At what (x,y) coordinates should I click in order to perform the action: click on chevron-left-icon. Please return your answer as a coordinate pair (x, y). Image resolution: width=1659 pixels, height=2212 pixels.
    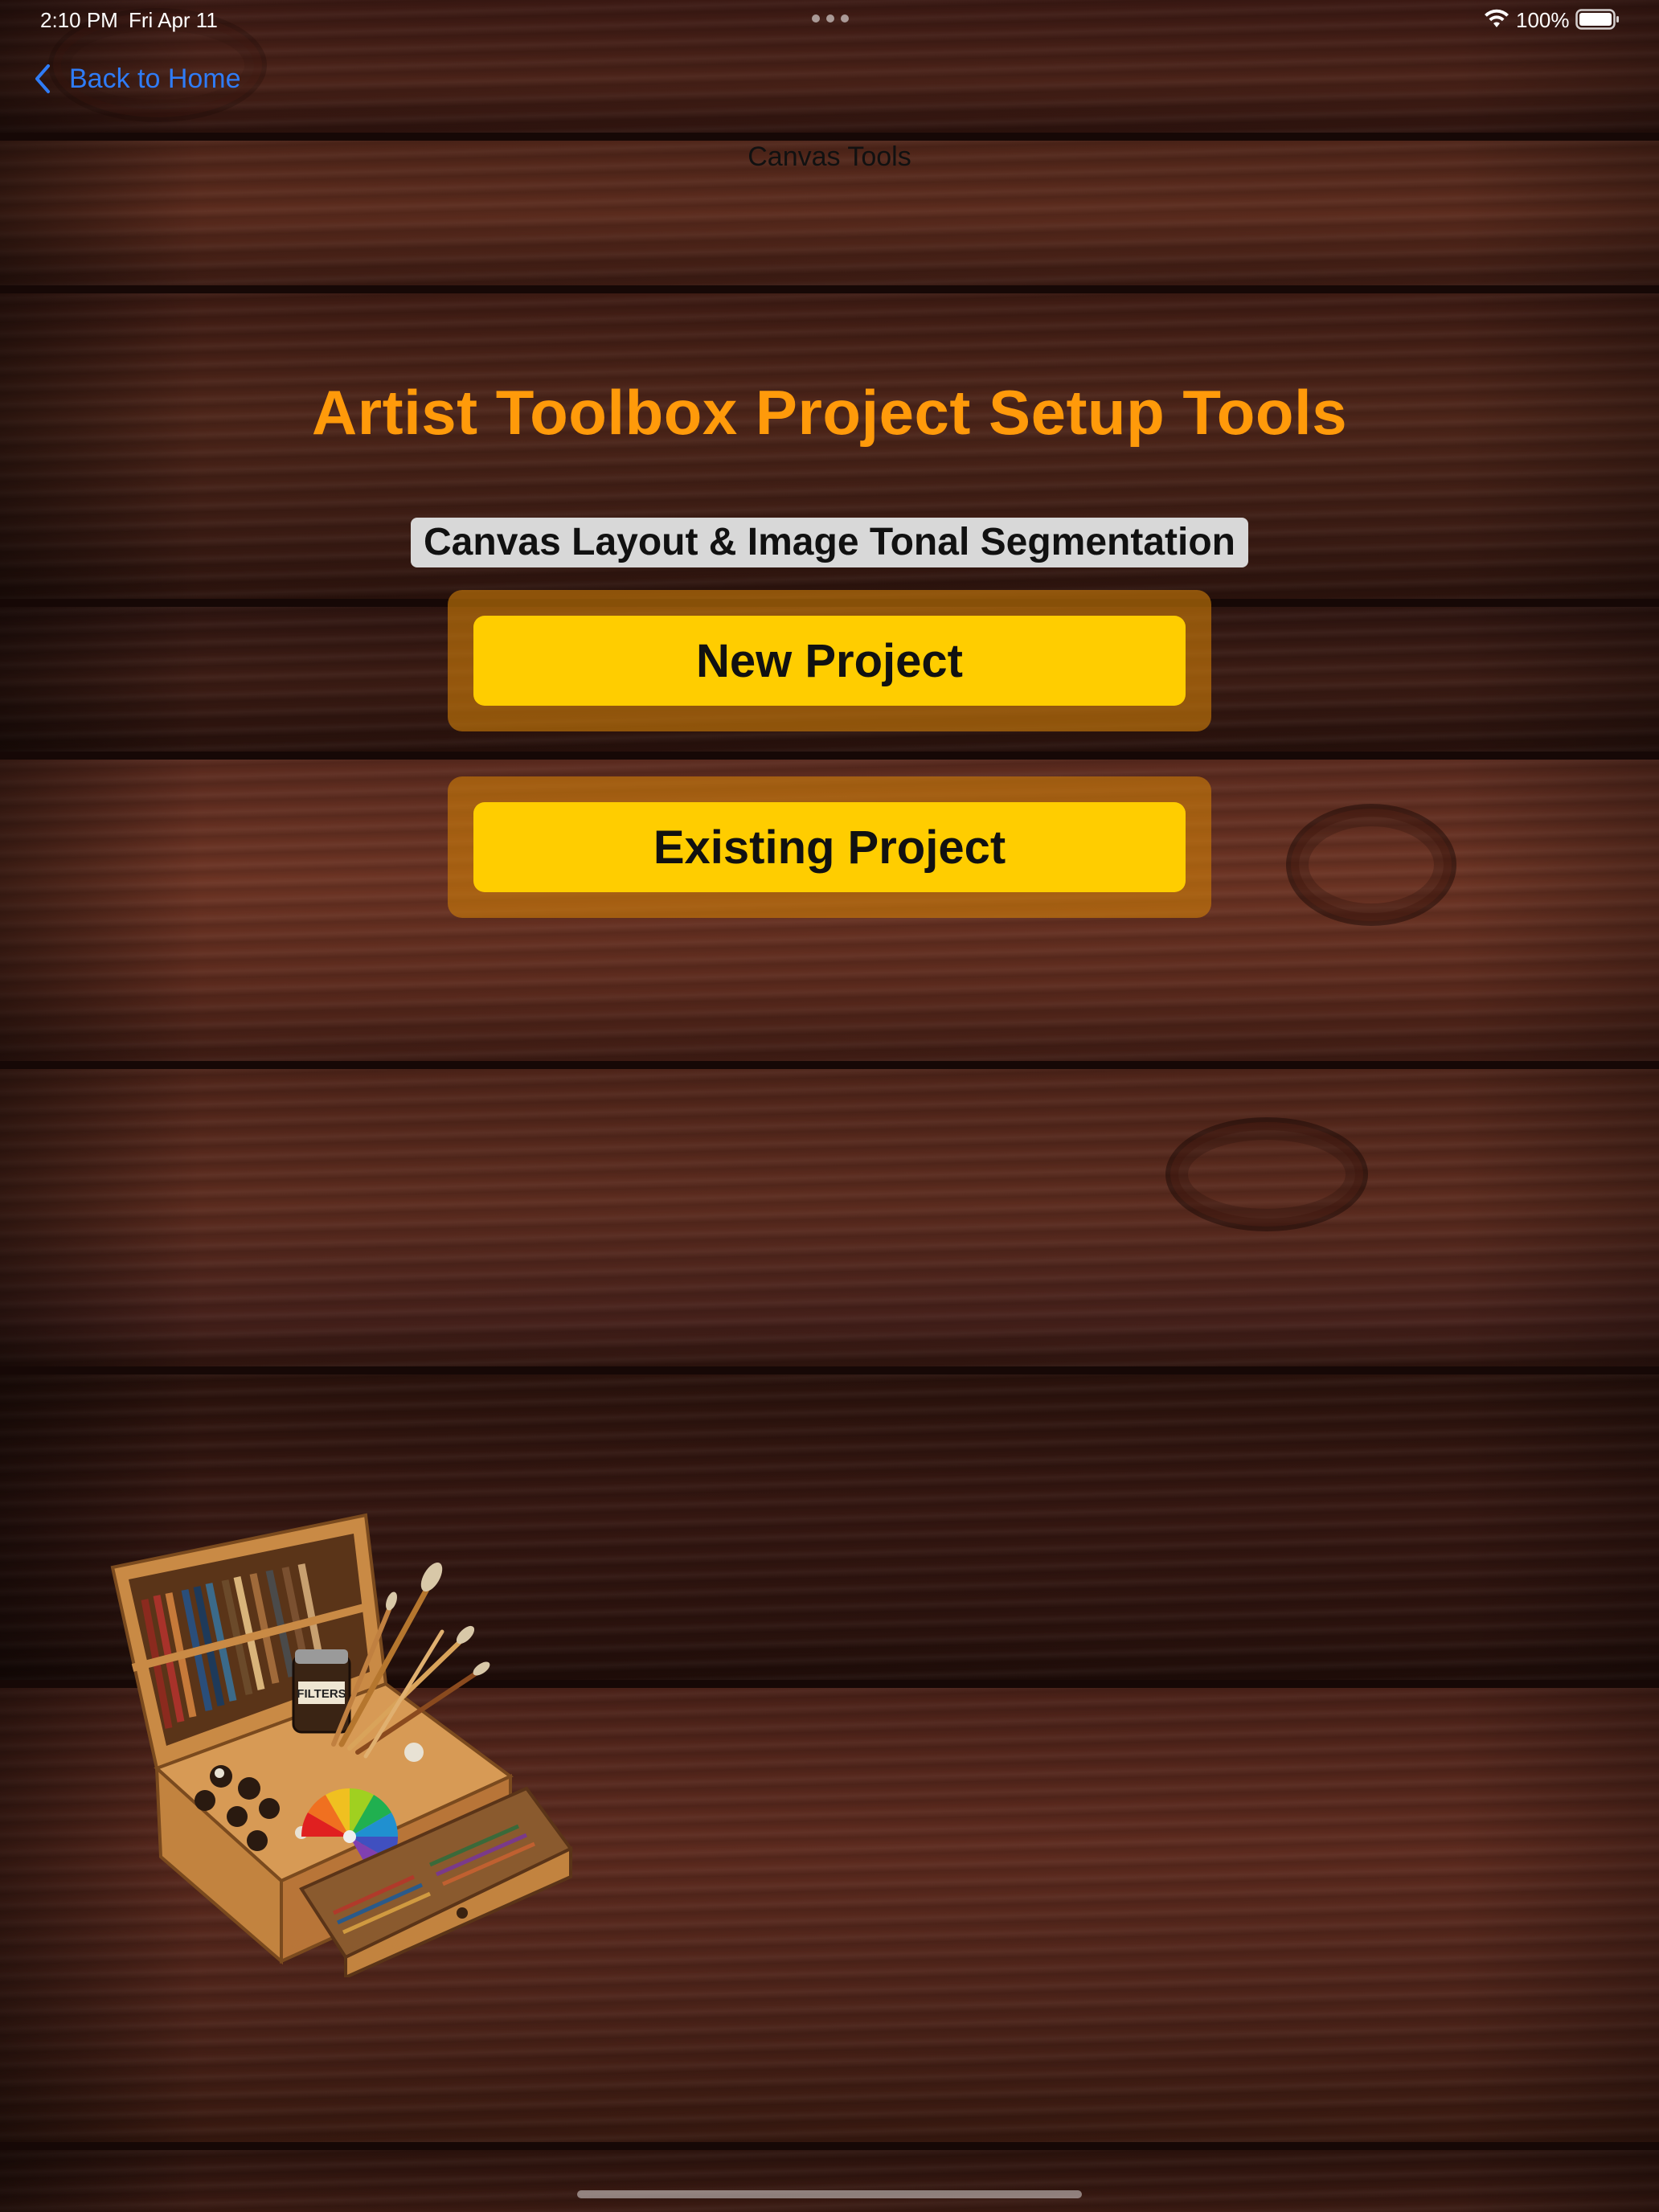
    Looking at the image, I should click on (42, 78).